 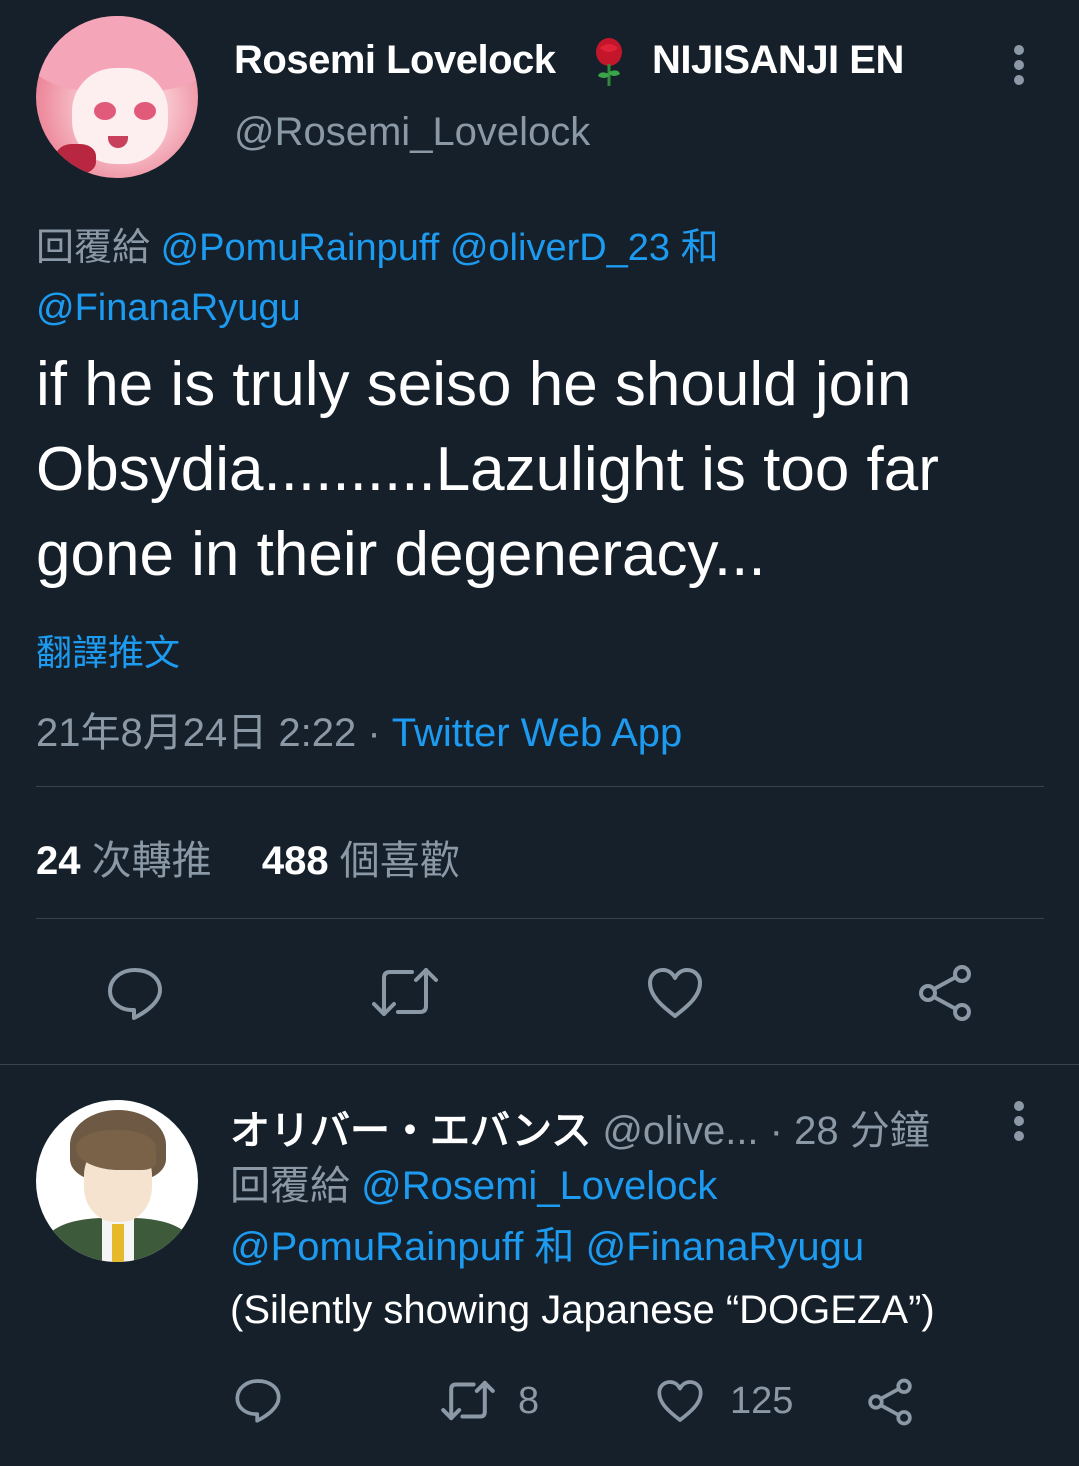 What do you see at coordinates (108, 650) in the screenshot?
I see `translate-tweet-link: 翻譯推文` at bounding box center [108, 650].